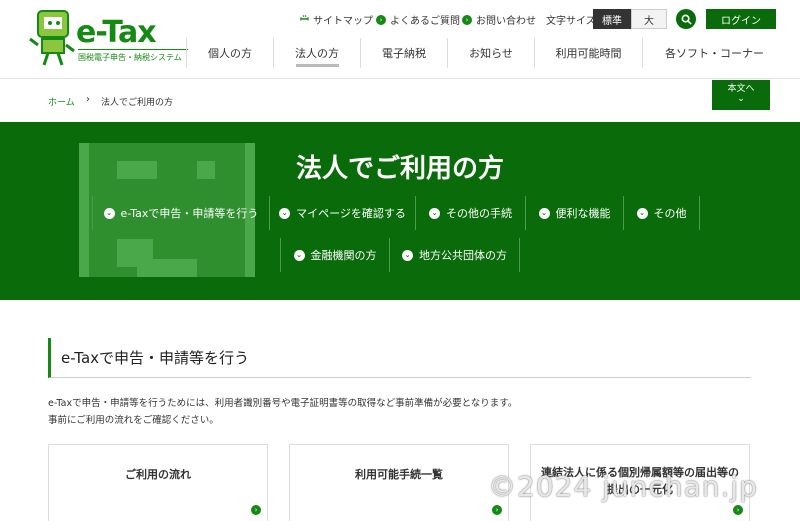 The height and width of the screenshot is (521, 800). What do you see at coordinates (52, 38) in the screenshot?
I see `mascot-icon` at bounding box center [52, 38].